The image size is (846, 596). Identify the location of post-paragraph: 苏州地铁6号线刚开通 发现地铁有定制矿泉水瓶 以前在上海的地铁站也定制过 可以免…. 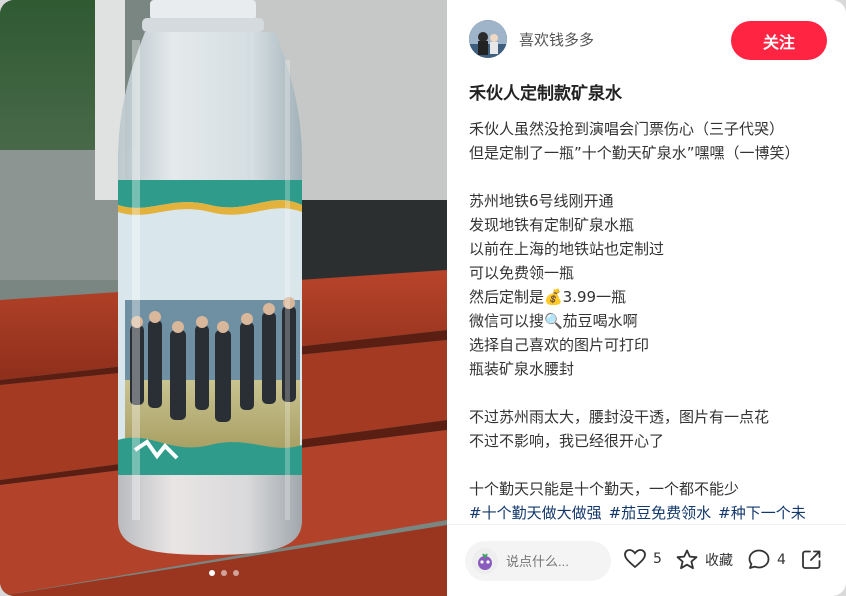
(651, 285).